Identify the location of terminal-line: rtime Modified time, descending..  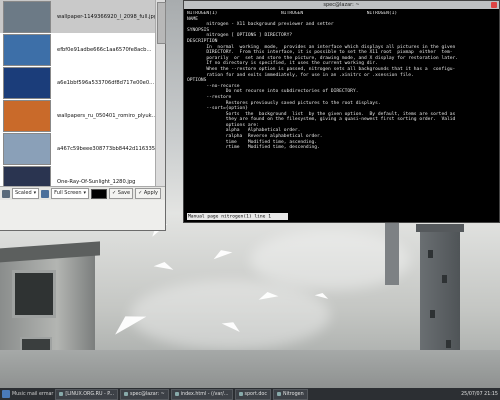
(253, 148).